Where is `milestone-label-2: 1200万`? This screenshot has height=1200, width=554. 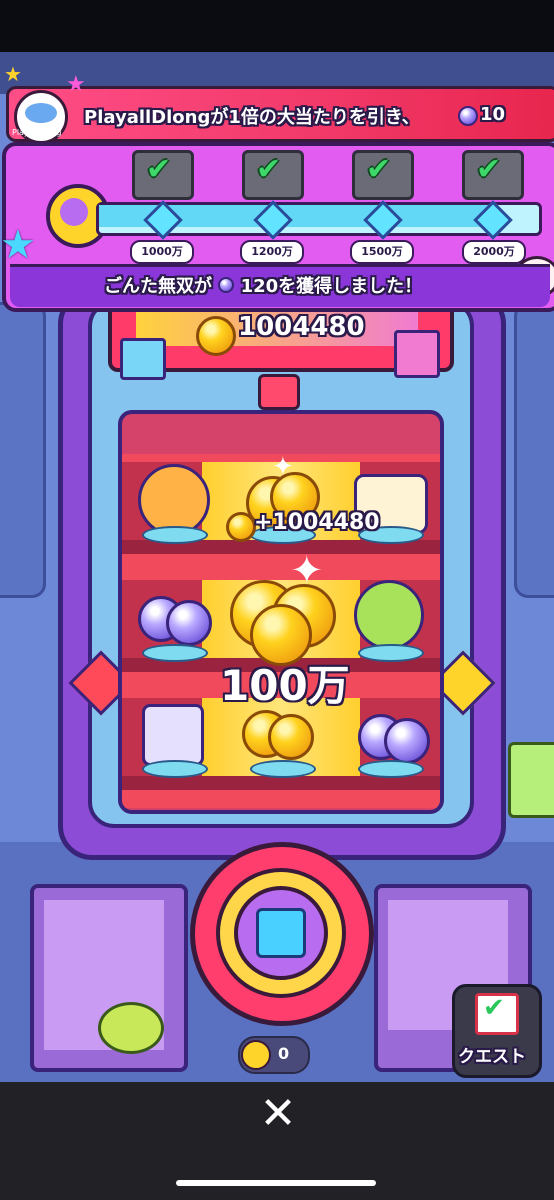
milestone-label-2: 1200万 is located at coordinates (272, 252).